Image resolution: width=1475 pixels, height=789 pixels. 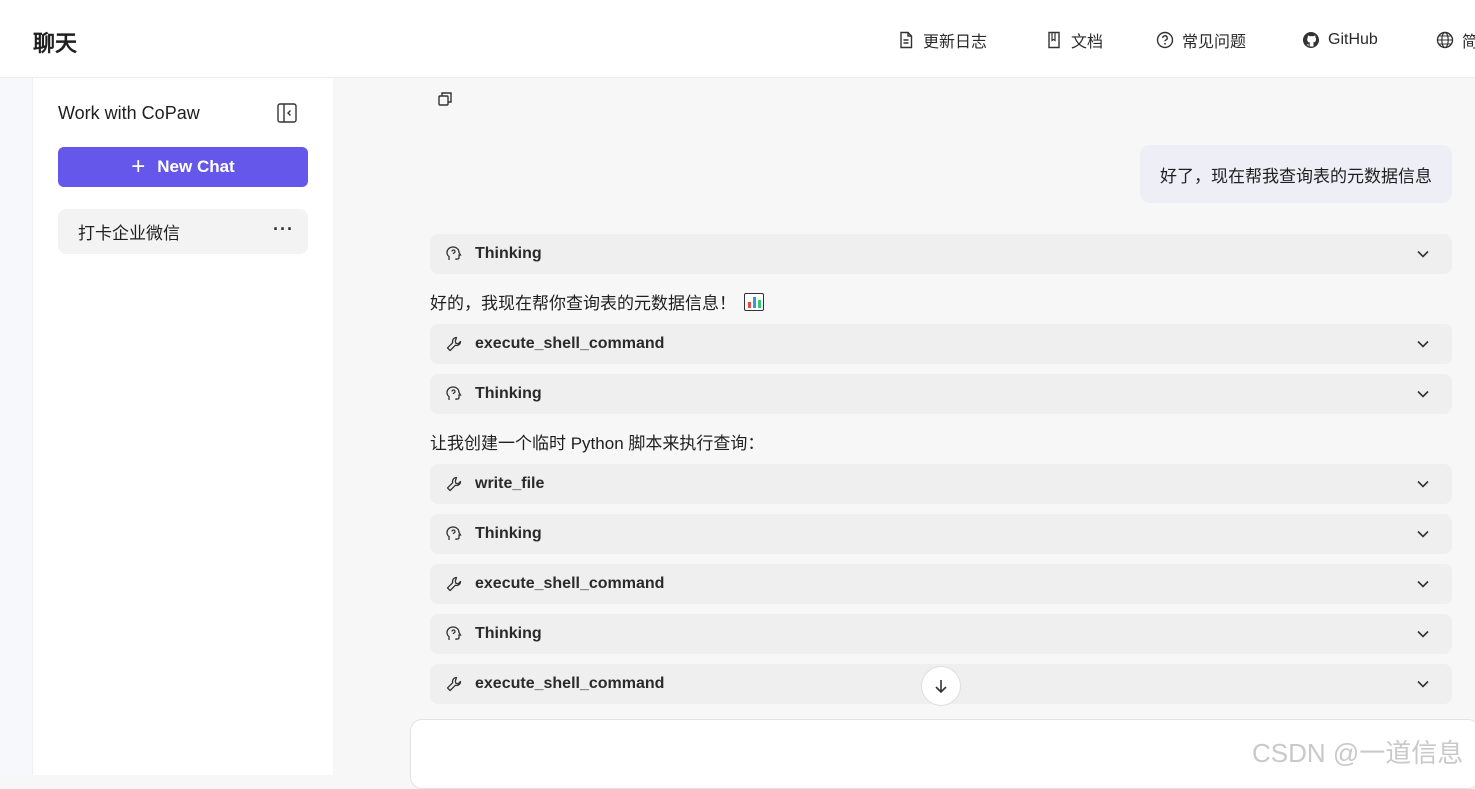 I want to click on assistant-text: 好的，我现在帮你查询表的元数据信息！, so click(x=597, y=301).